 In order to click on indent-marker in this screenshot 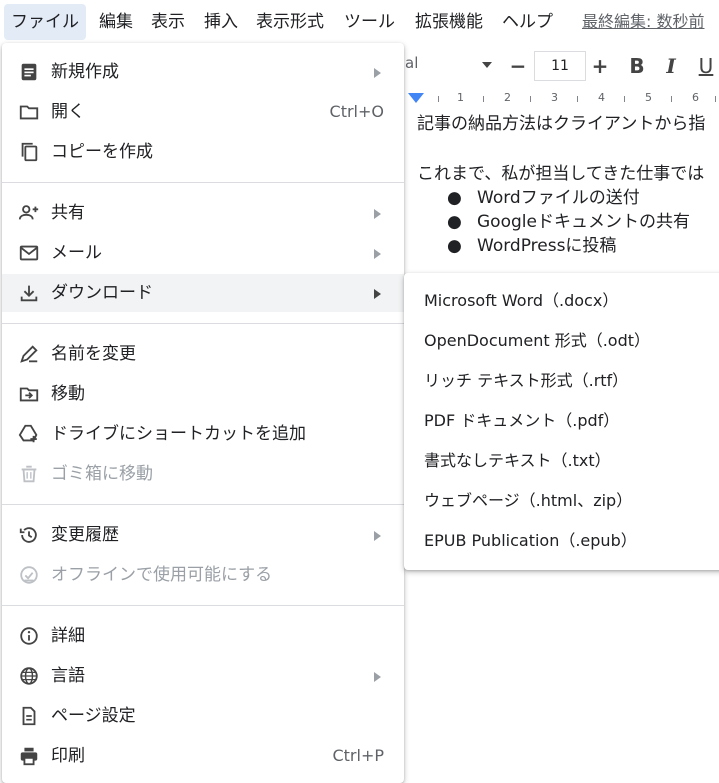, I will do `click(416, 98)`.